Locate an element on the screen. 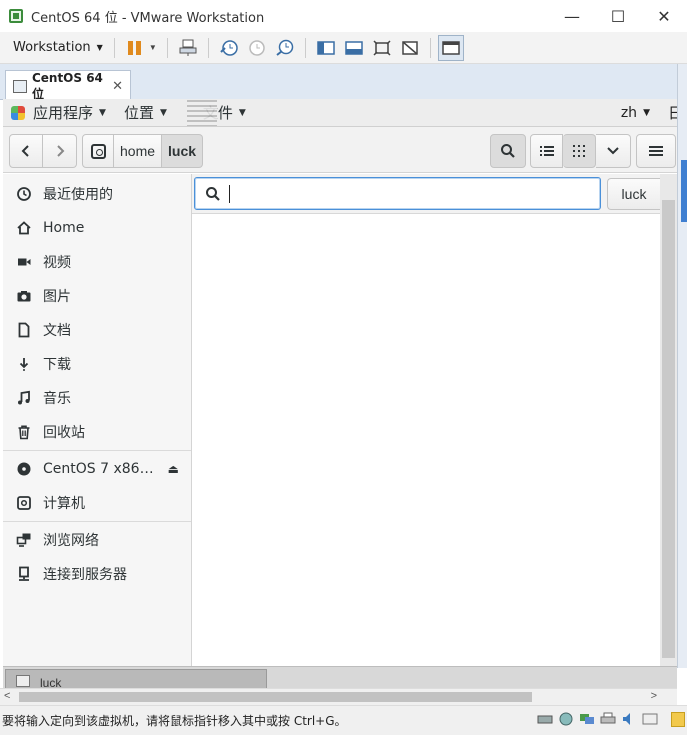 This screenshot has width=687, height=735. sidebar-item-pictures: 图片 is located at coordinates (97, 296).